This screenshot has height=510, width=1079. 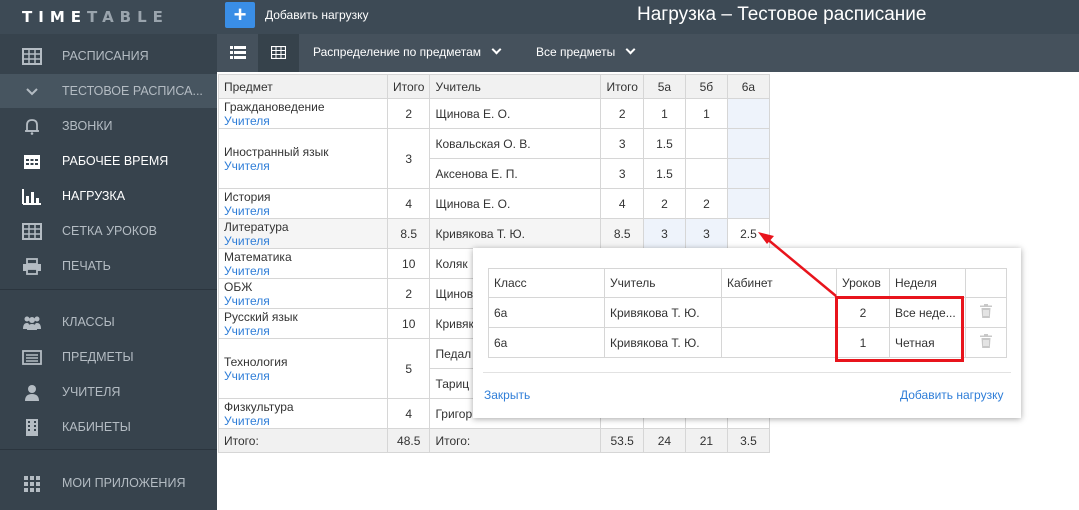 I want to click on list-view-button, so click(x=237, y=53).